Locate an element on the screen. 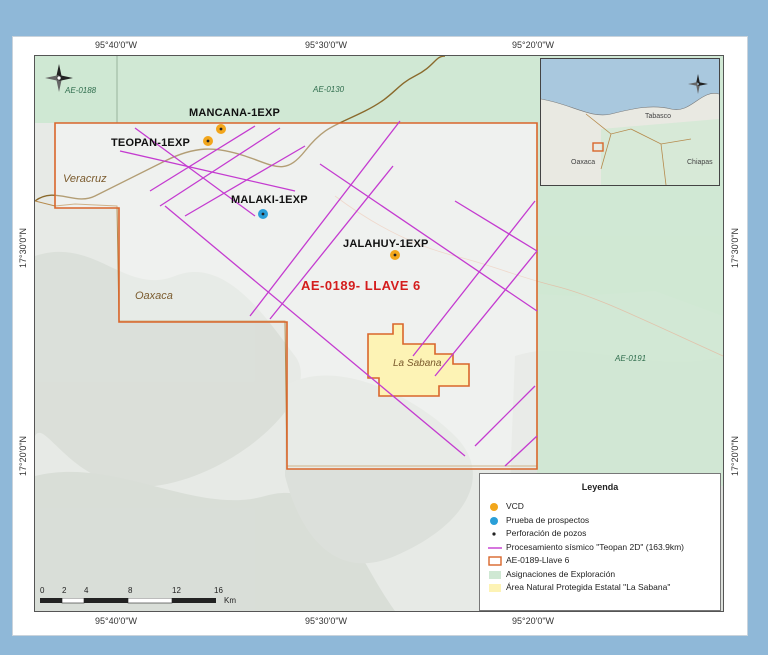 This screenshot has height=655, width=768. asignacion-label-ae0188: AE-0188 is located at coordinates (81, 90).